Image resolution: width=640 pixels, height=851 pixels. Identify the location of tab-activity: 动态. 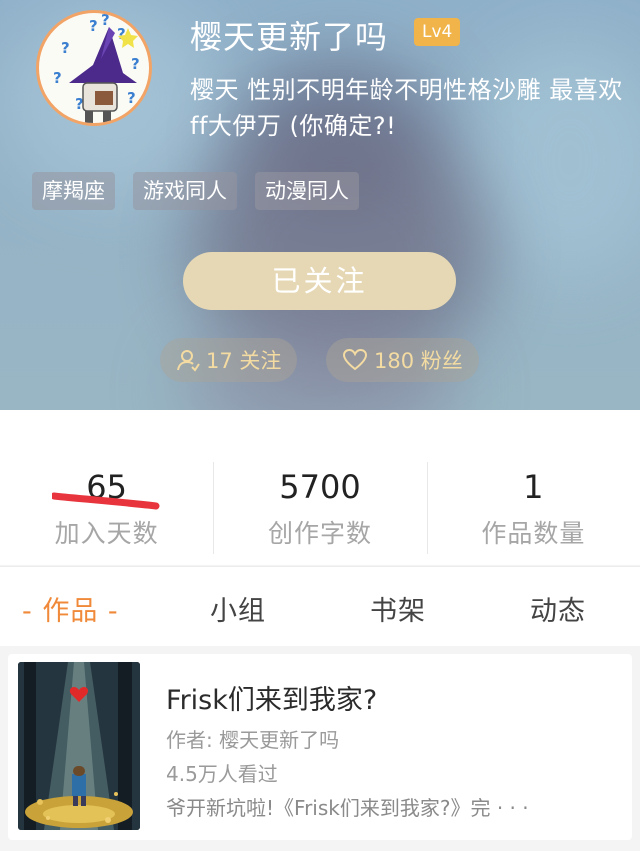
(558, 608).